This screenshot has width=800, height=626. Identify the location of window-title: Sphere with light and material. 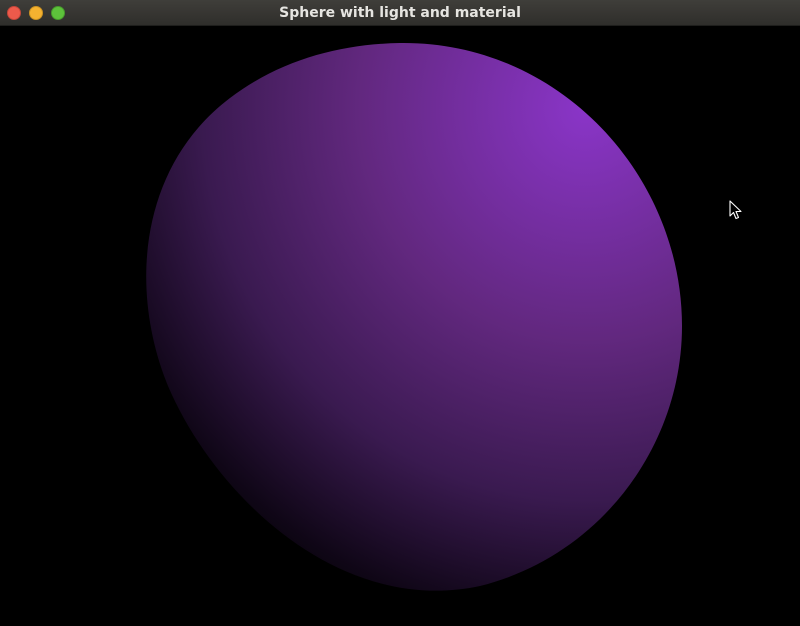
(400, 13).